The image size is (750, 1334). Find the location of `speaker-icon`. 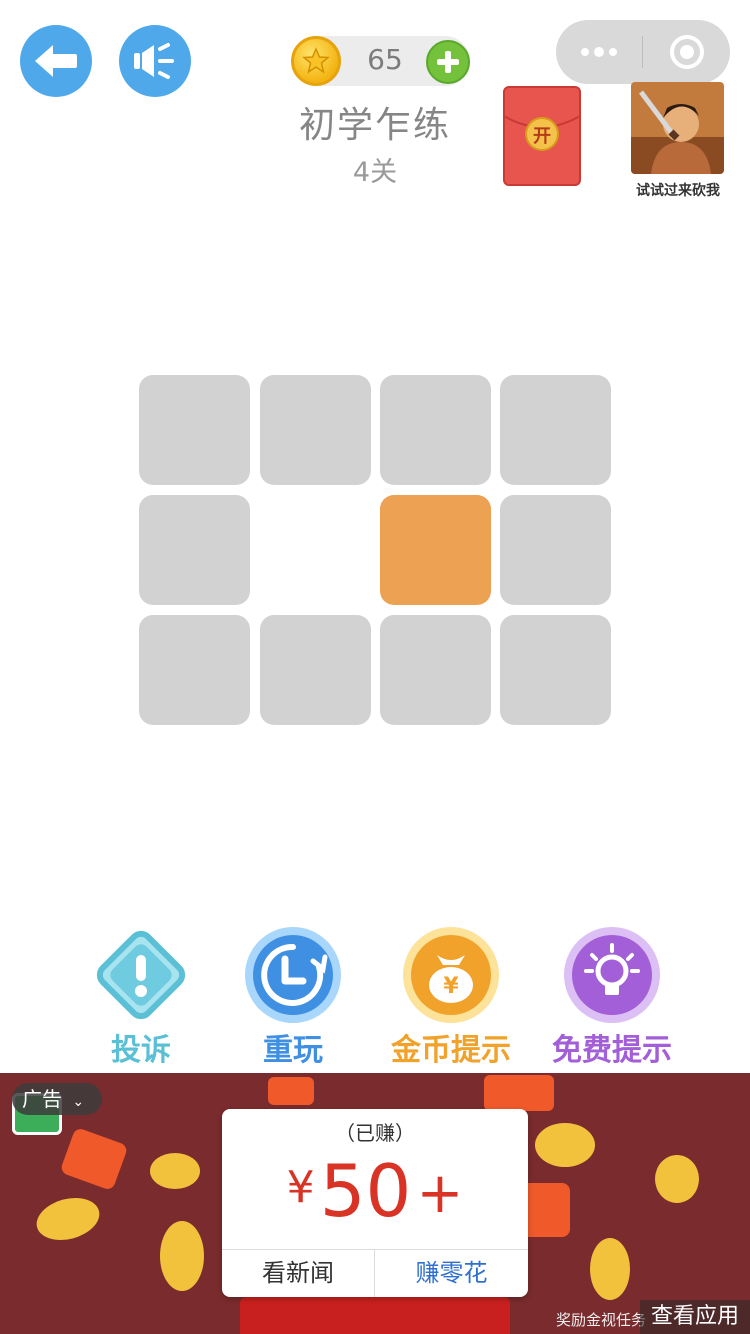

speaker-icon is located at coordinates (154, 61).